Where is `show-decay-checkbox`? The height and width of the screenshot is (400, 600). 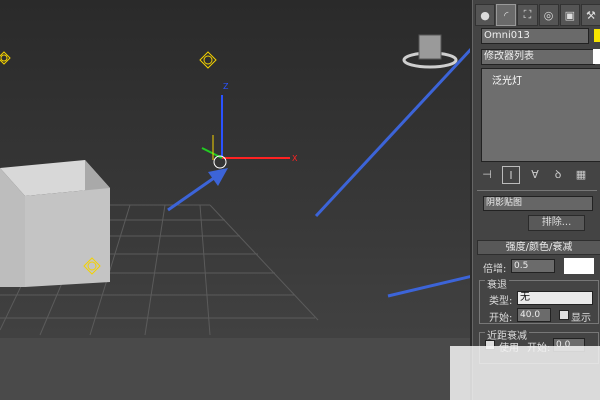 show-decay-checkbox is located at coordinates (564, 315).